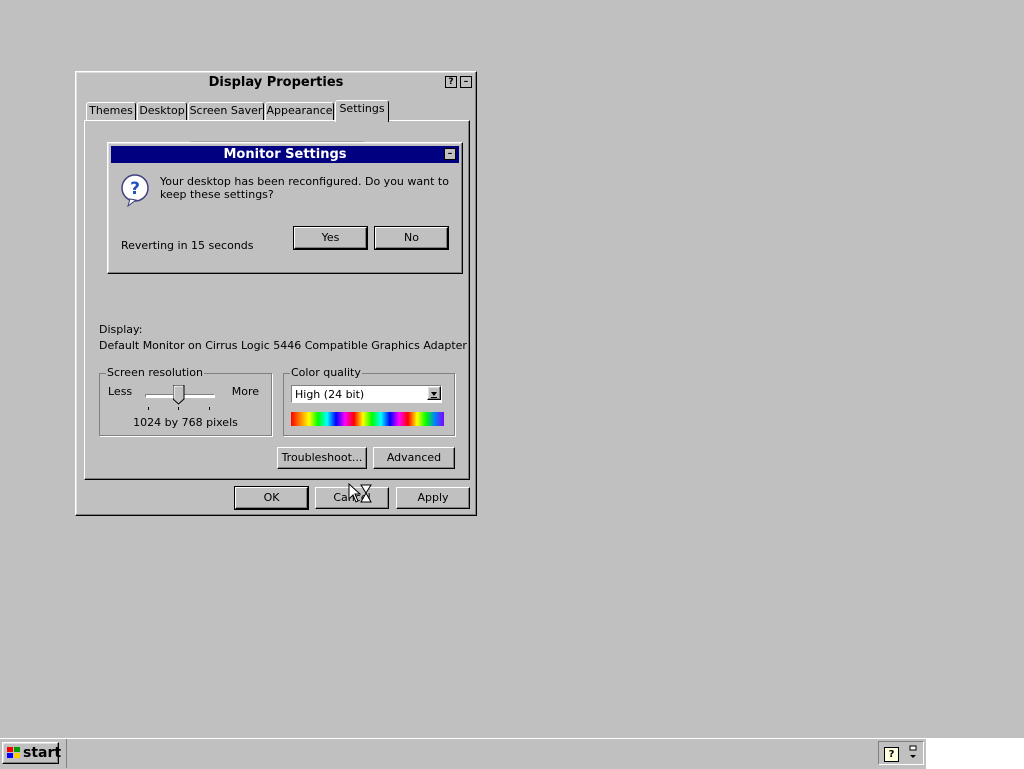  Describe the element at coordinates (120, 391) in the screenshot. I see `less-label: Less` at that location.